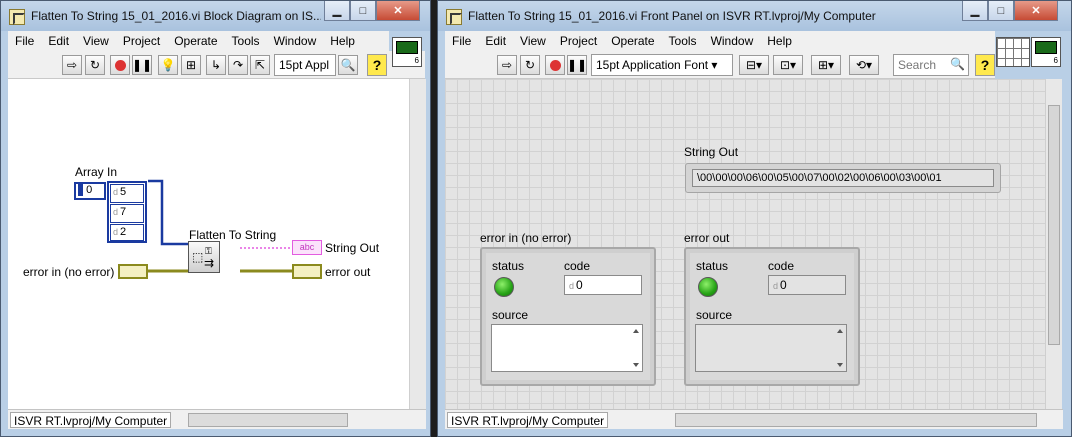 The width and height of the screenshot is (1072, 437). Describe the element at coordinates (714, 315) in the screenshot. I see `source-label: source` at that location.